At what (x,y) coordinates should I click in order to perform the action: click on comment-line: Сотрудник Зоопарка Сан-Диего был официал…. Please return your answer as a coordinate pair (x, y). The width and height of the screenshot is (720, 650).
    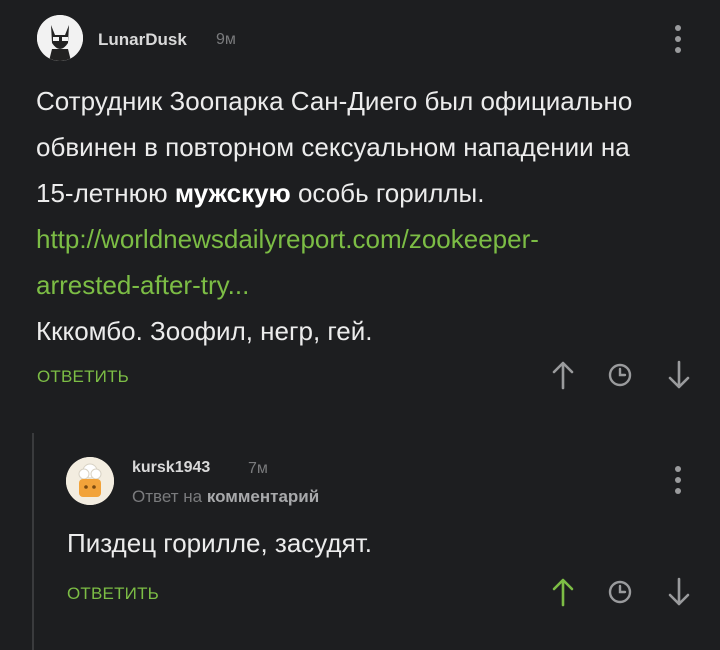
    Looking at the image, I should click on (334, 101).